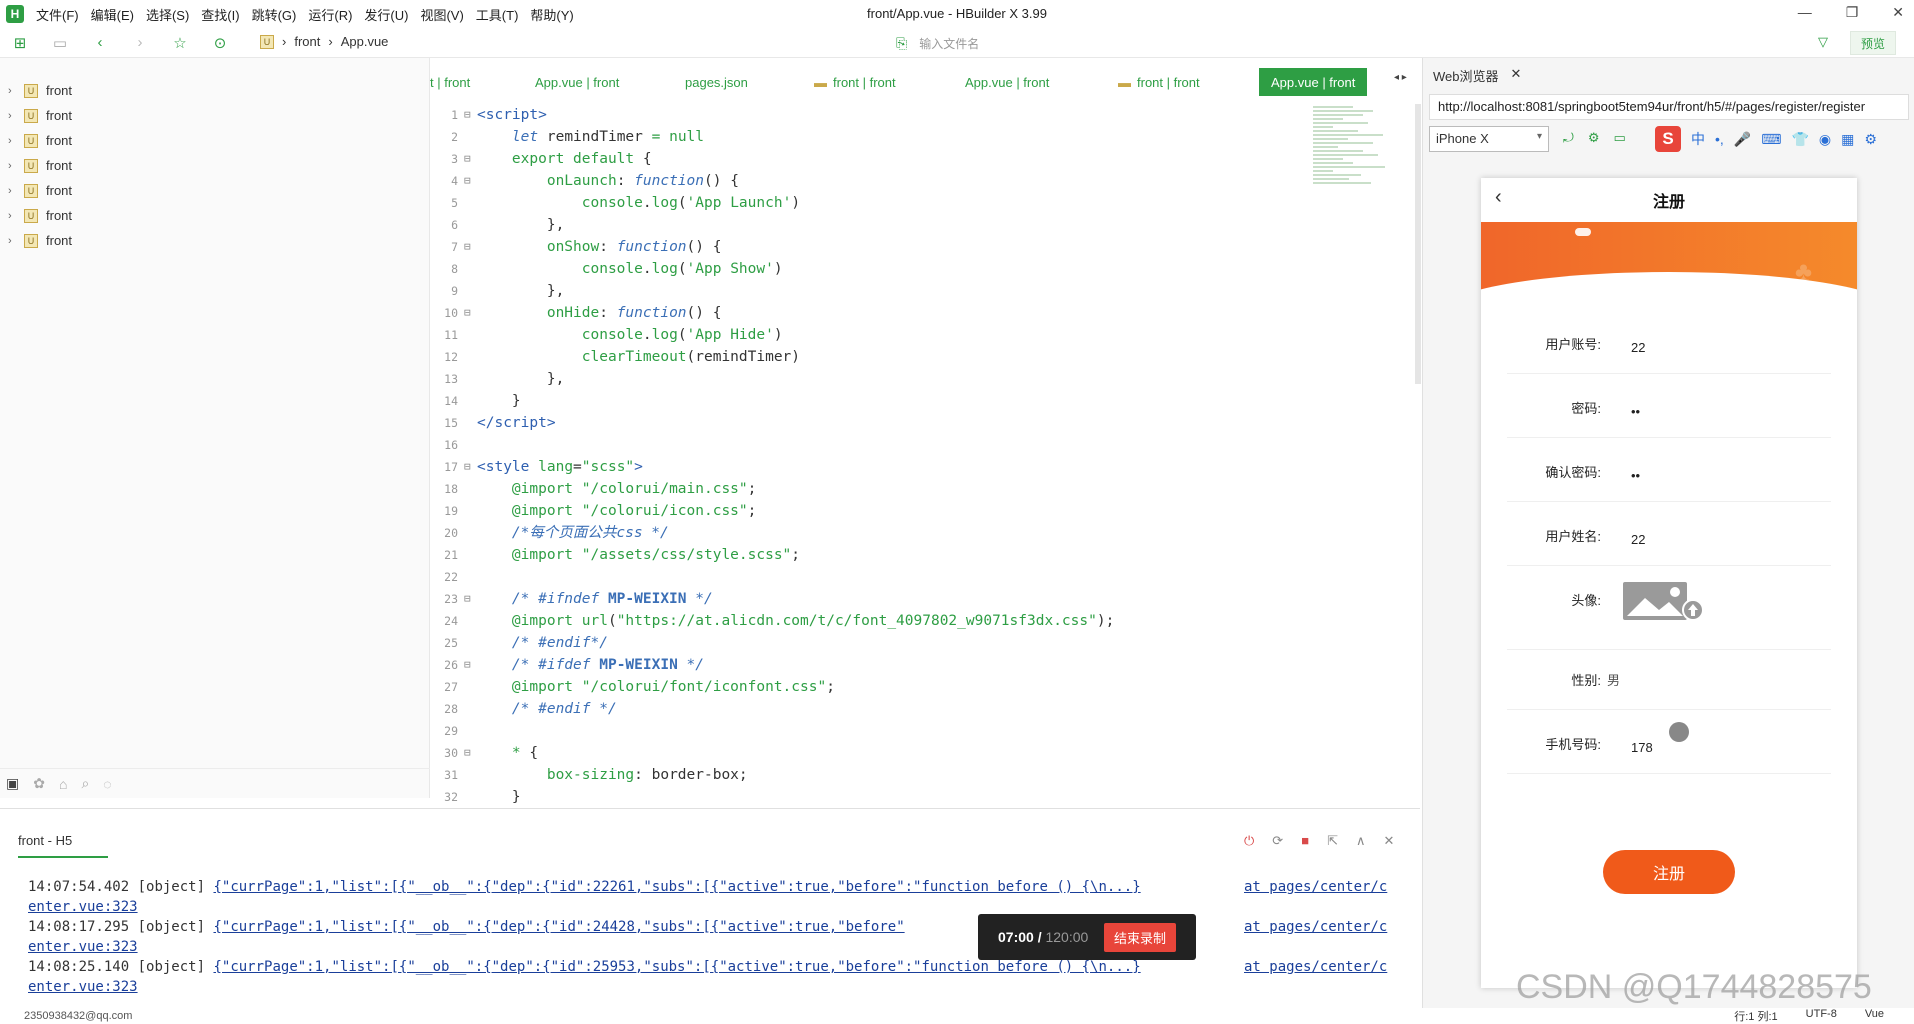  Describe the element at coordinates (551, 14) in the screenshot. I see `menu-help: 帮助(Y)` at that location.